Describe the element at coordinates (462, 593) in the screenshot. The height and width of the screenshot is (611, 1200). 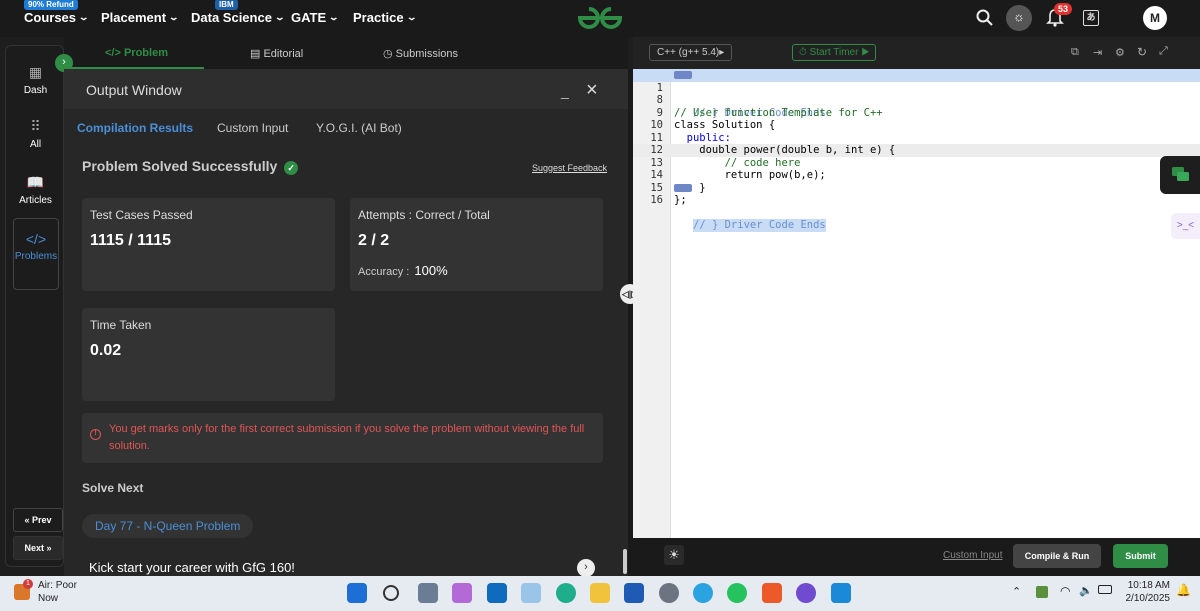
I see `copilot-icon` at that location.